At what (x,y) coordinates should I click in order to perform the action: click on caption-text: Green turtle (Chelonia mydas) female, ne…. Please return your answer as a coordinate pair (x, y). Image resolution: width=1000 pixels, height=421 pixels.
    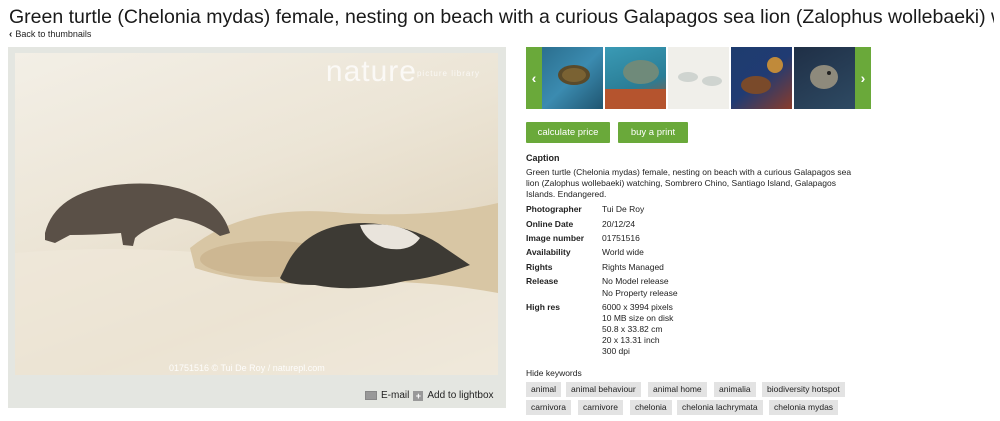
    Looking at the image, I should click on (689, 183).